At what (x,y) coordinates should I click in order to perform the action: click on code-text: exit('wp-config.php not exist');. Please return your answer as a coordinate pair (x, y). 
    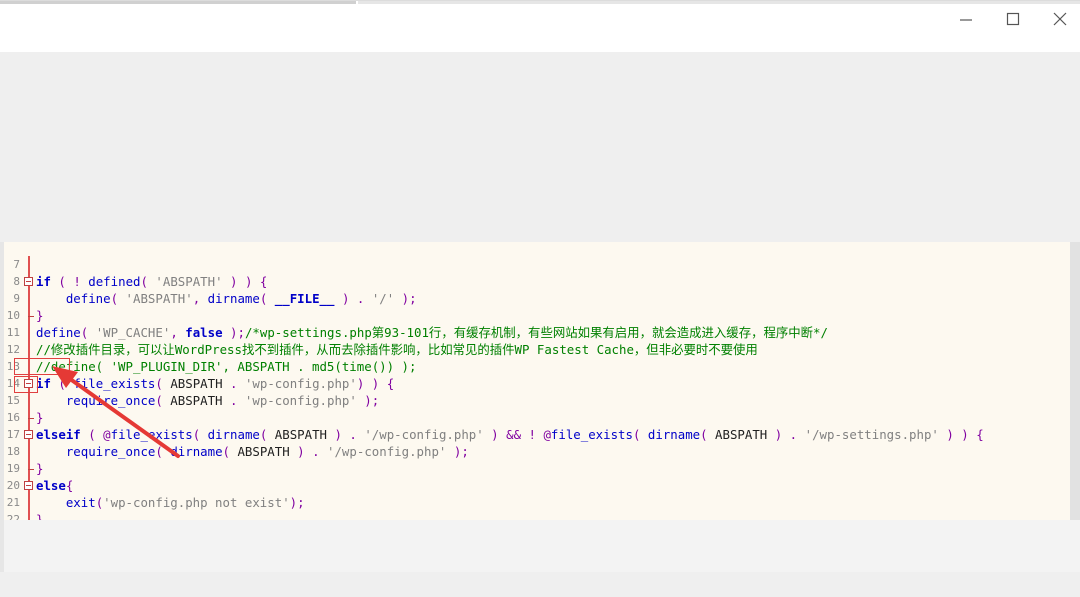
    Looking at the image, I should click on (170, 502).